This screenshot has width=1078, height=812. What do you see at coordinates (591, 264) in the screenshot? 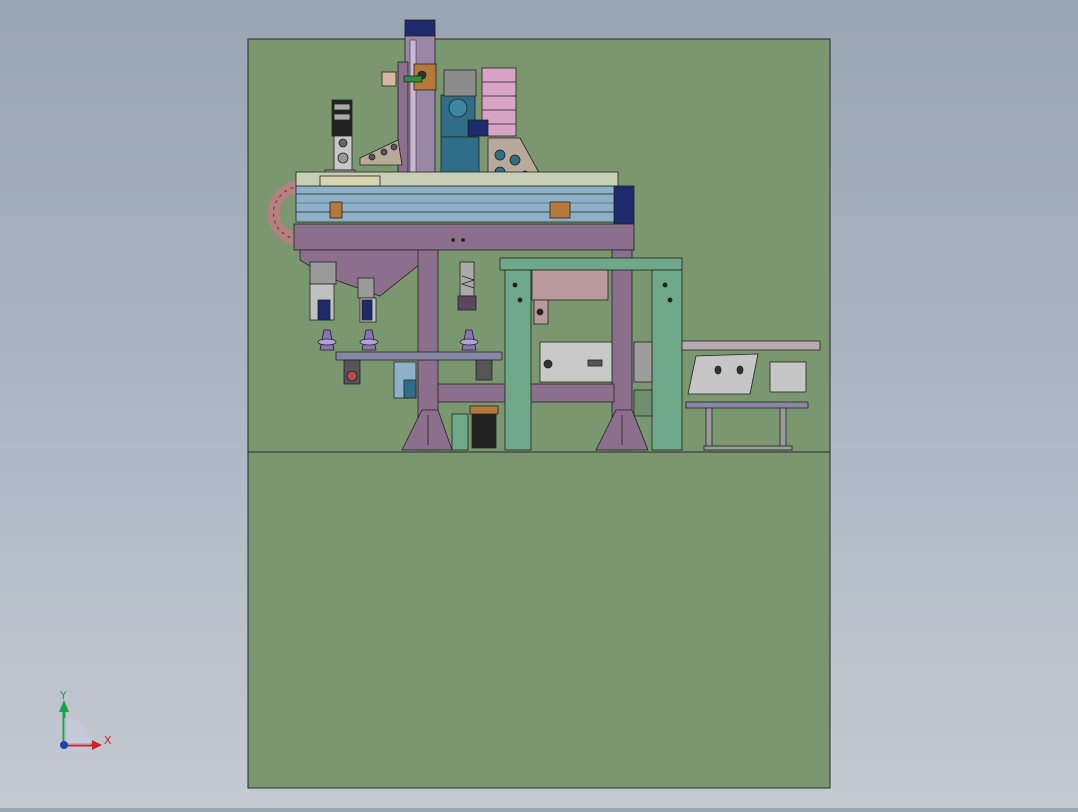
I see `conveyor-frame-top` at bounding box center [591, 264].